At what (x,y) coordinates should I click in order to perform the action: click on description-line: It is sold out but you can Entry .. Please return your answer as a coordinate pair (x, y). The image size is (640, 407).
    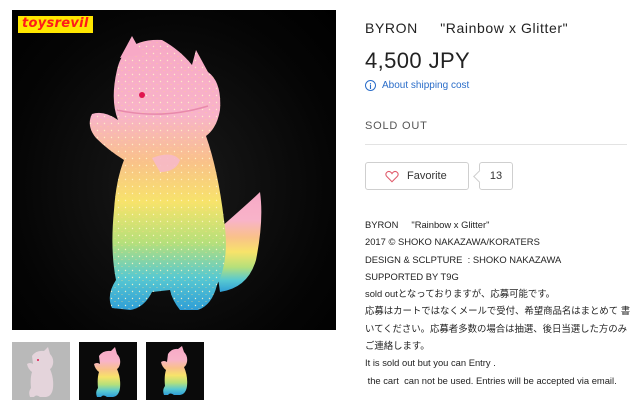
    Looking at the image, I should click on (430, 363).